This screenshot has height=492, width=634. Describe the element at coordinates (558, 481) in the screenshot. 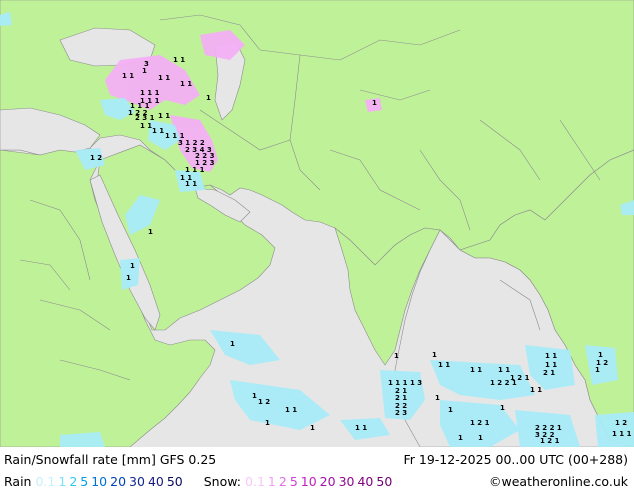

I see `credit-link: ©weatheronline.co.uk` at that location.